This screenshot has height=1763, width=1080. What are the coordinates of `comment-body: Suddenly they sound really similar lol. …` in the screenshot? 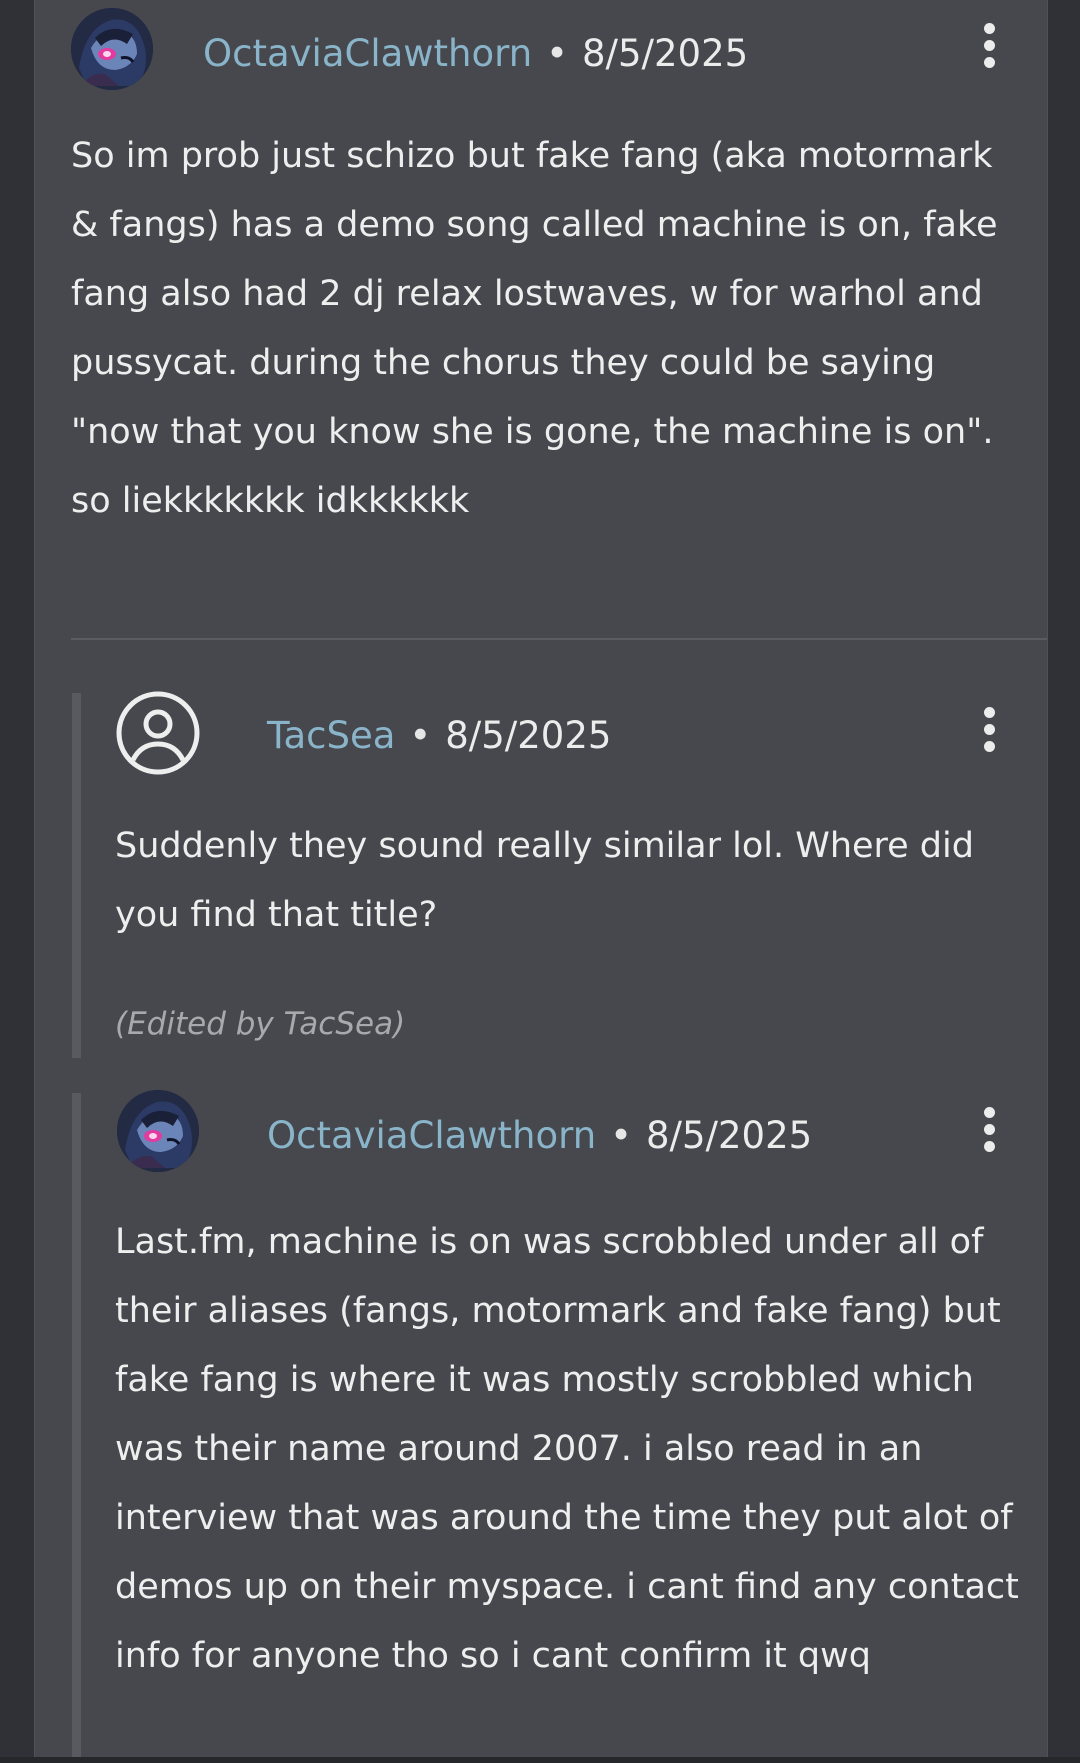 It's located at (544, 880).